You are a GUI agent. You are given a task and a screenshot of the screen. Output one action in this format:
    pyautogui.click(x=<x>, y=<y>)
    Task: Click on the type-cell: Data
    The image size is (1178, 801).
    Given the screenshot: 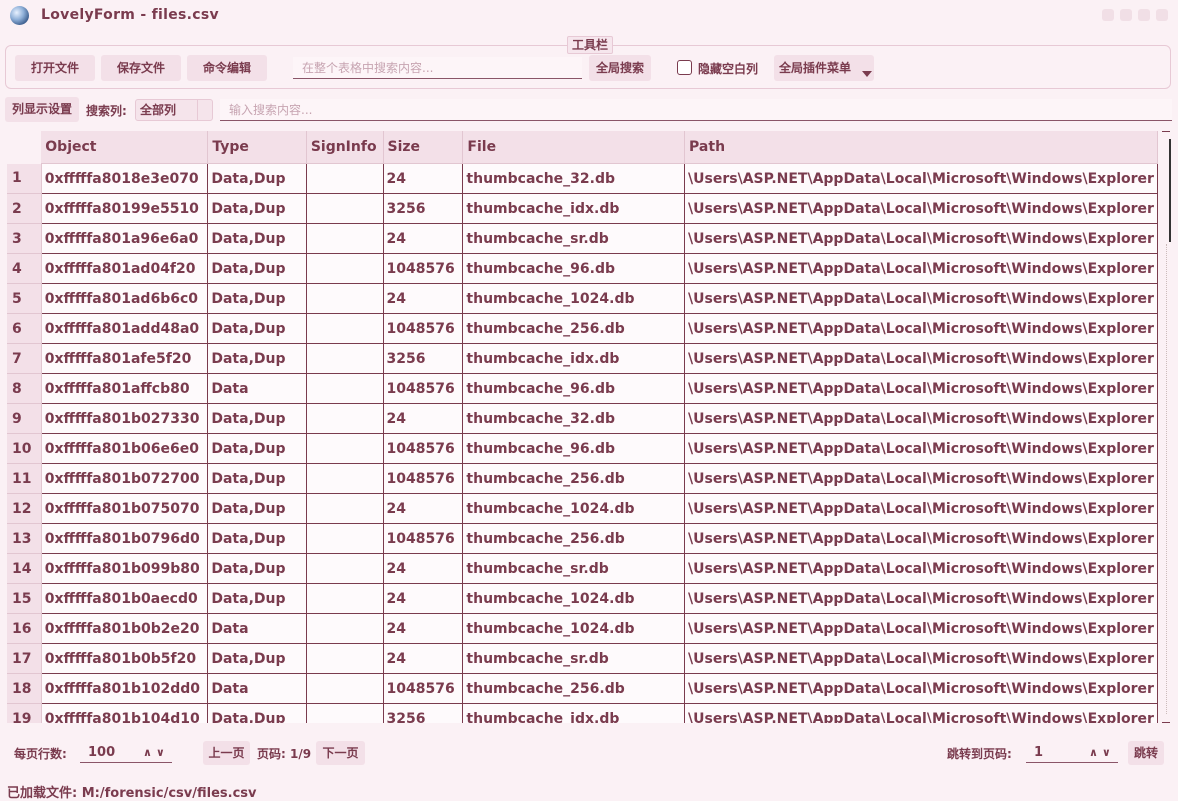 What is the action you would take?
    pyautogui.click(x=257, y=628)
    